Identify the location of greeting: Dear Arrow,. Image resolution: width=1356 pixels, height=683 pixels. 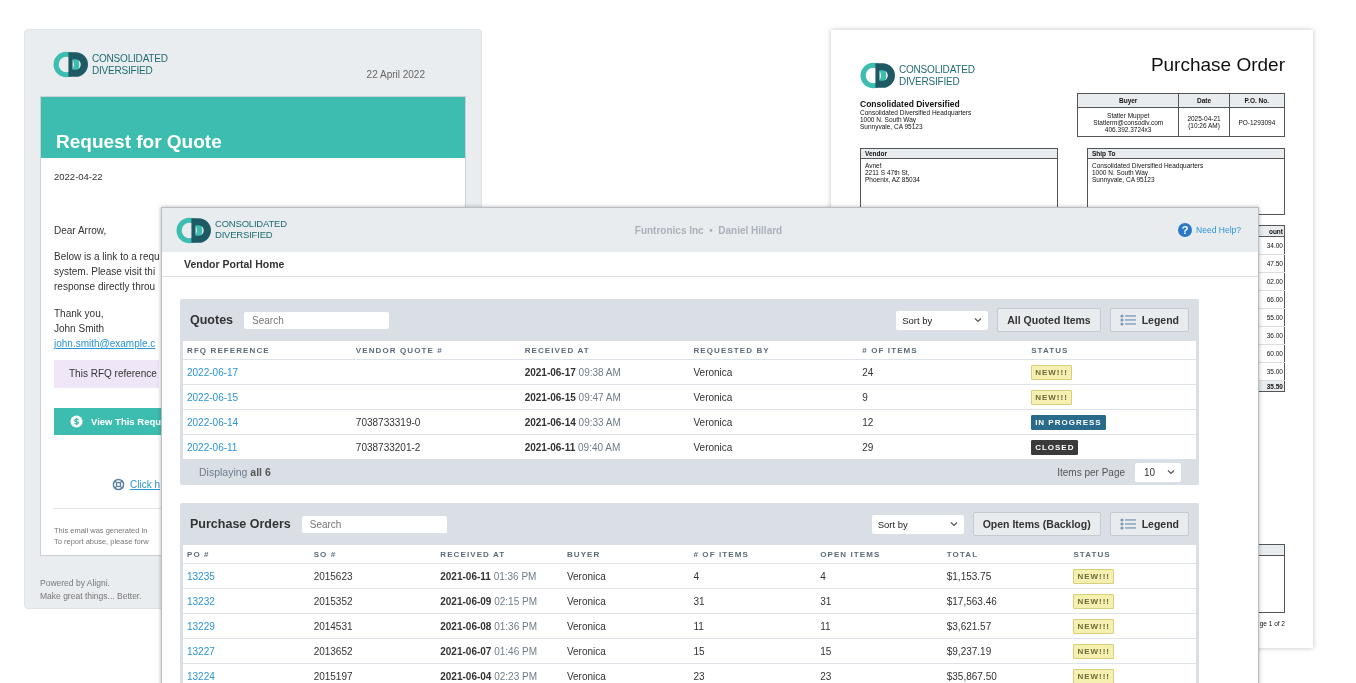
(80, 231).